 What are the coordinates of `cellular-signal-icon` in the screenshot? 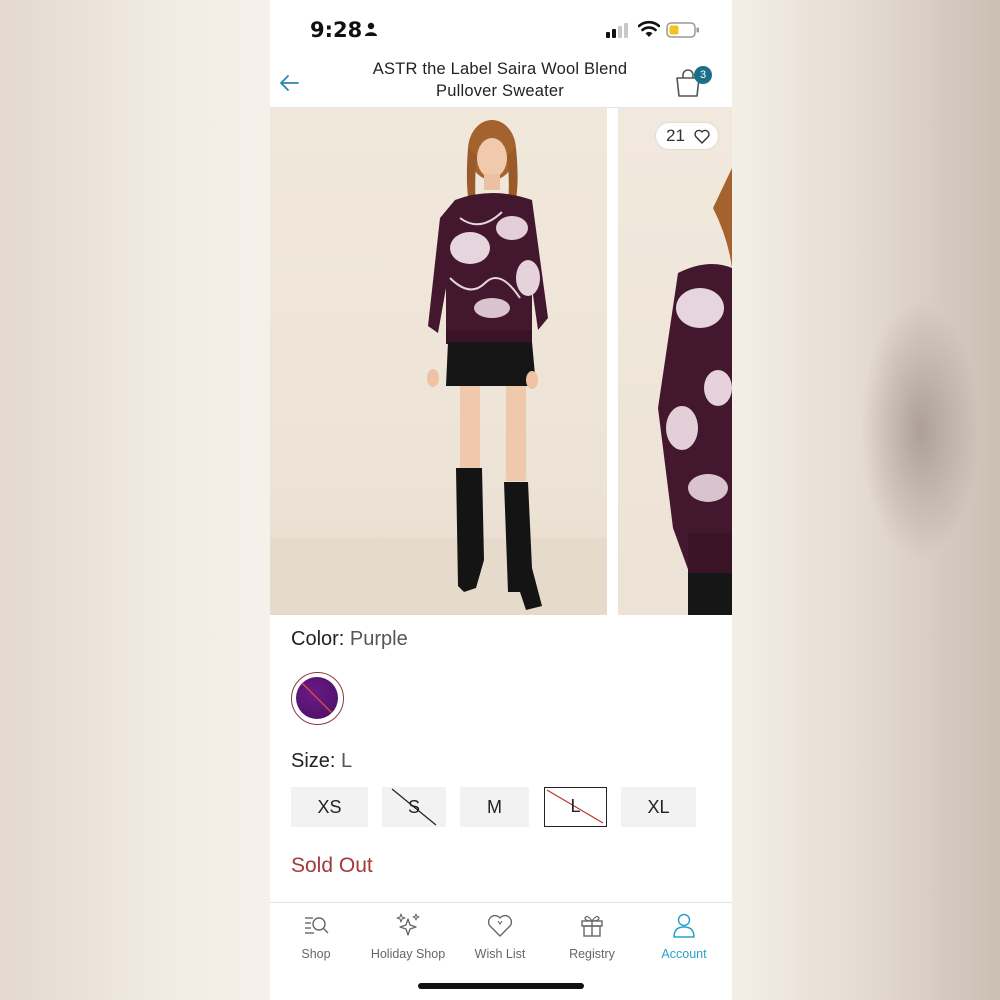 It's located at (617, 30).